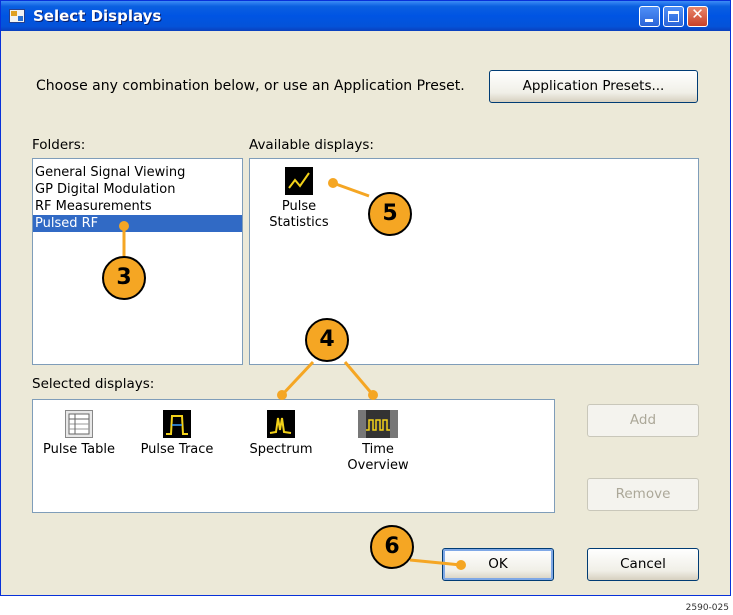  I want to click on callout-6: 6, so click(392, 547).